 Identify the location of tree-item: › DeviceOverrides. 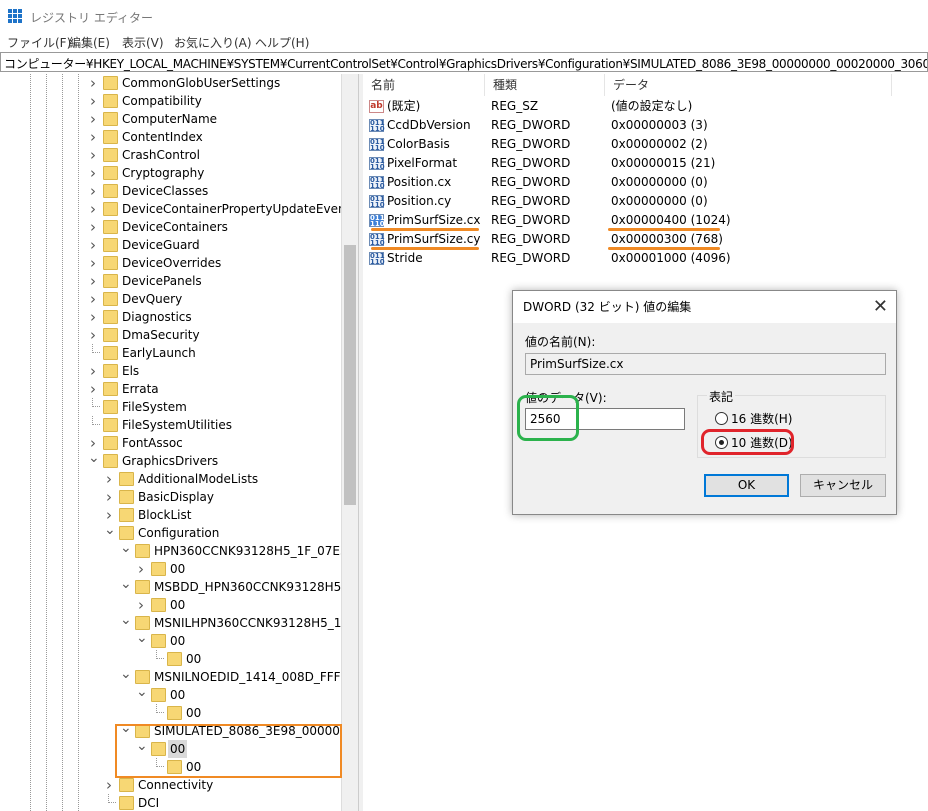
(170, 263).